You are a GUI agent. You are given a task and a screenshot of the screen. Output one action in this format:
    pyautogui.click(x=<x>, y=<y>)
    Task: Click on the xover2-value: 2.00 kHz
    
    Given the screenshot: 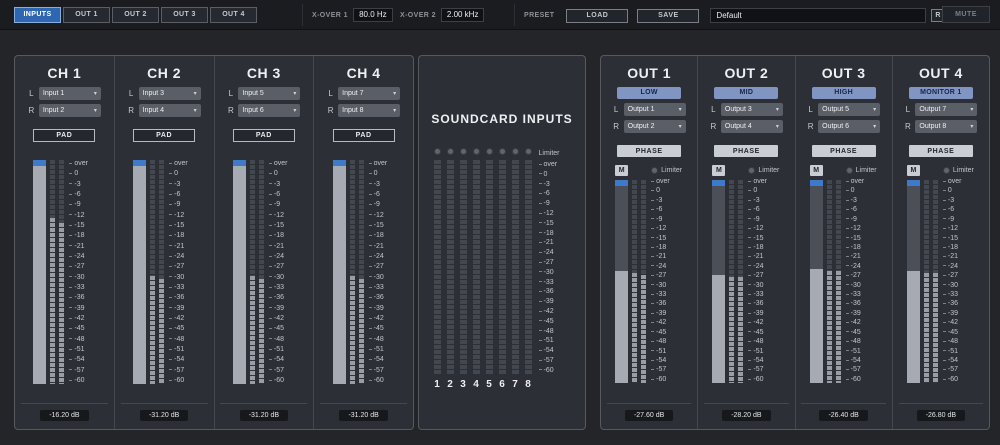 What is the action you would take?
    pyautogui.click(x=462, y=15)
    